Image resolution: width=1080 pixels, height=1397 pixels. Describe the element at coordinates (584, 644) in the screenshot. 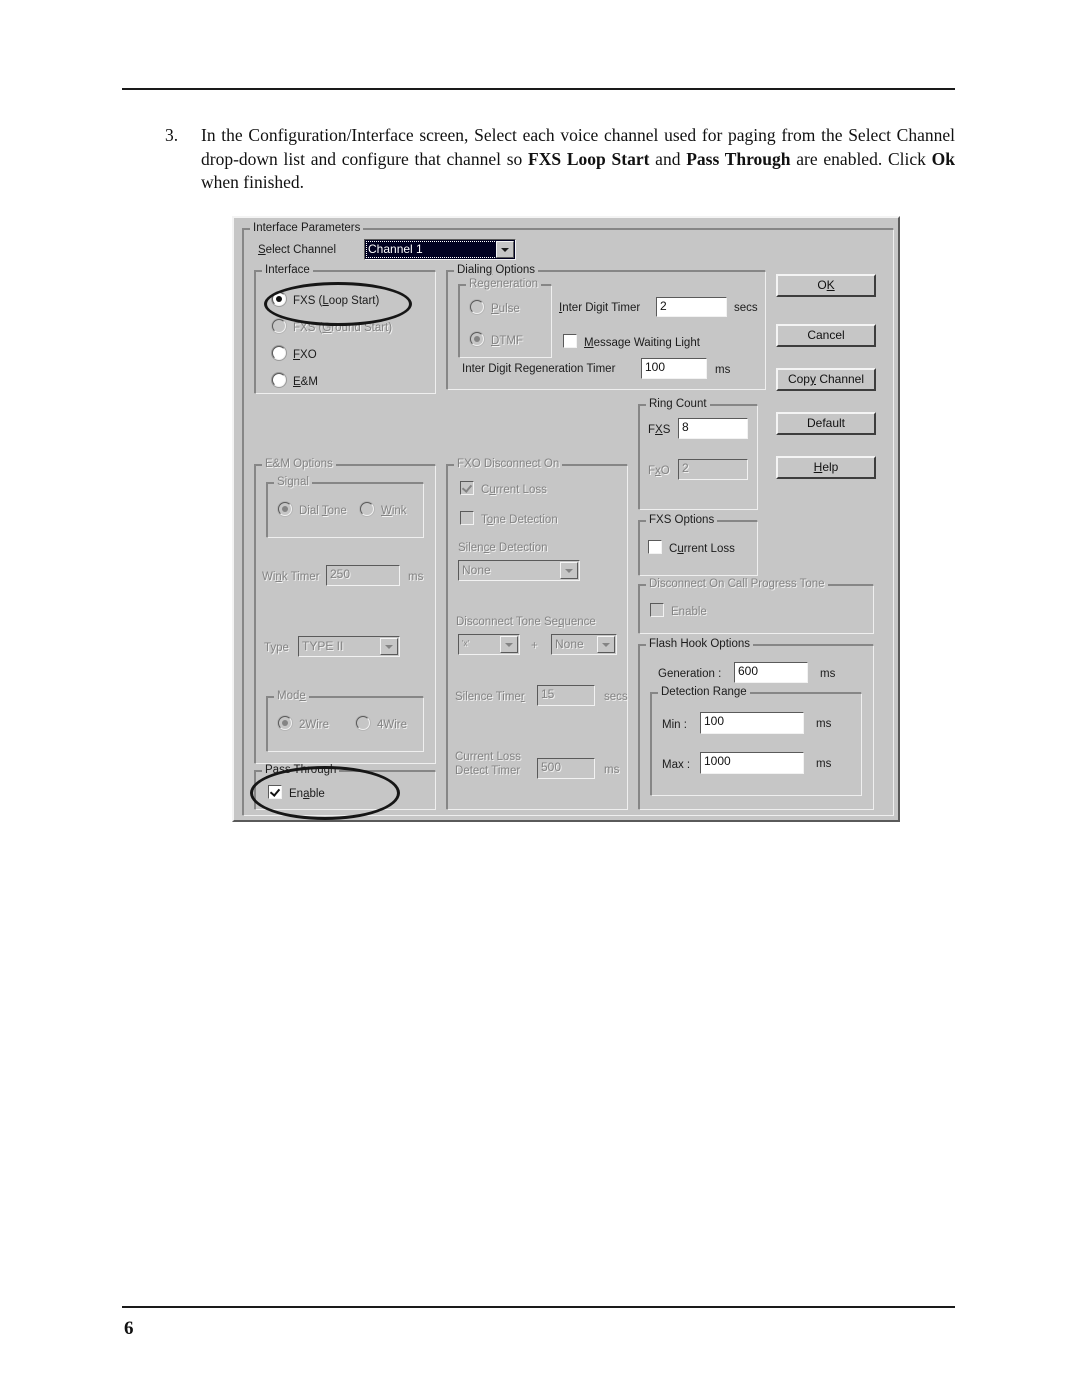

I see `disconnect-tone-second-combobox: None` at that location.